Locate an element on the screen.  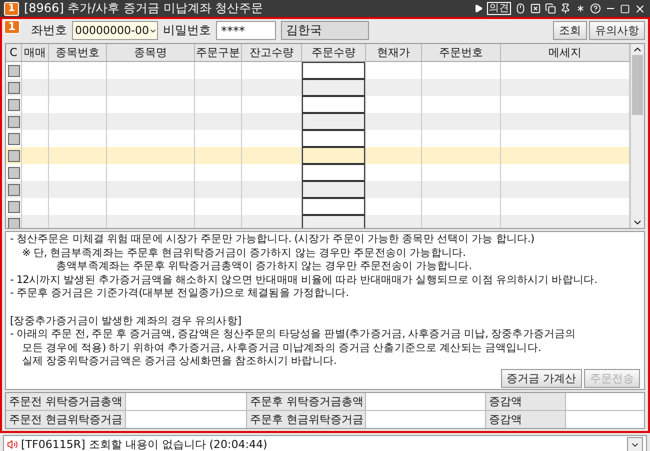
column-header: 메세지 is located at coordinates (565, 53).